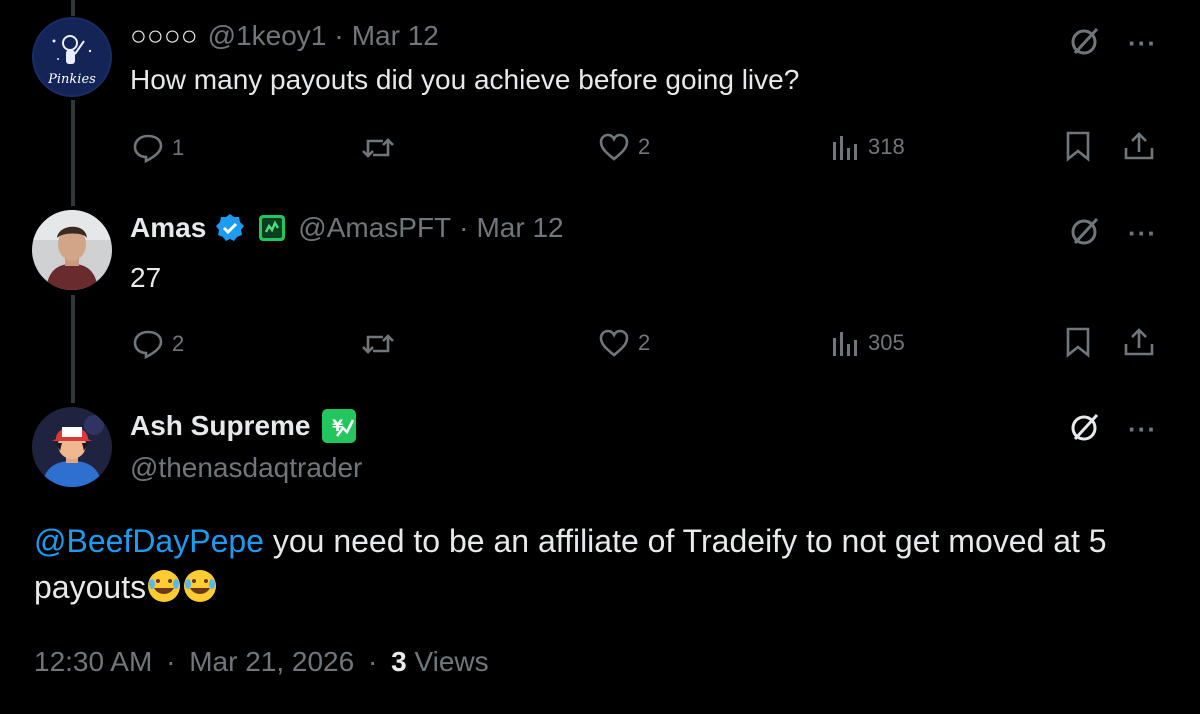  I want to click on views-button: 318, so click(867, 147).